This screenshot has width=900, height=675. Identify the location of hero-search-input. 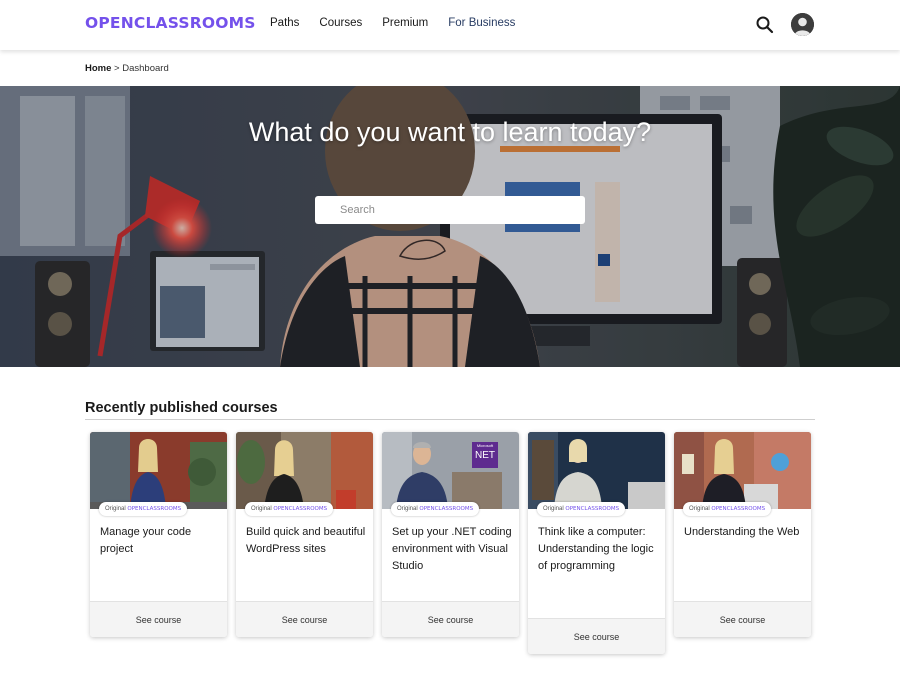
(450, 210).